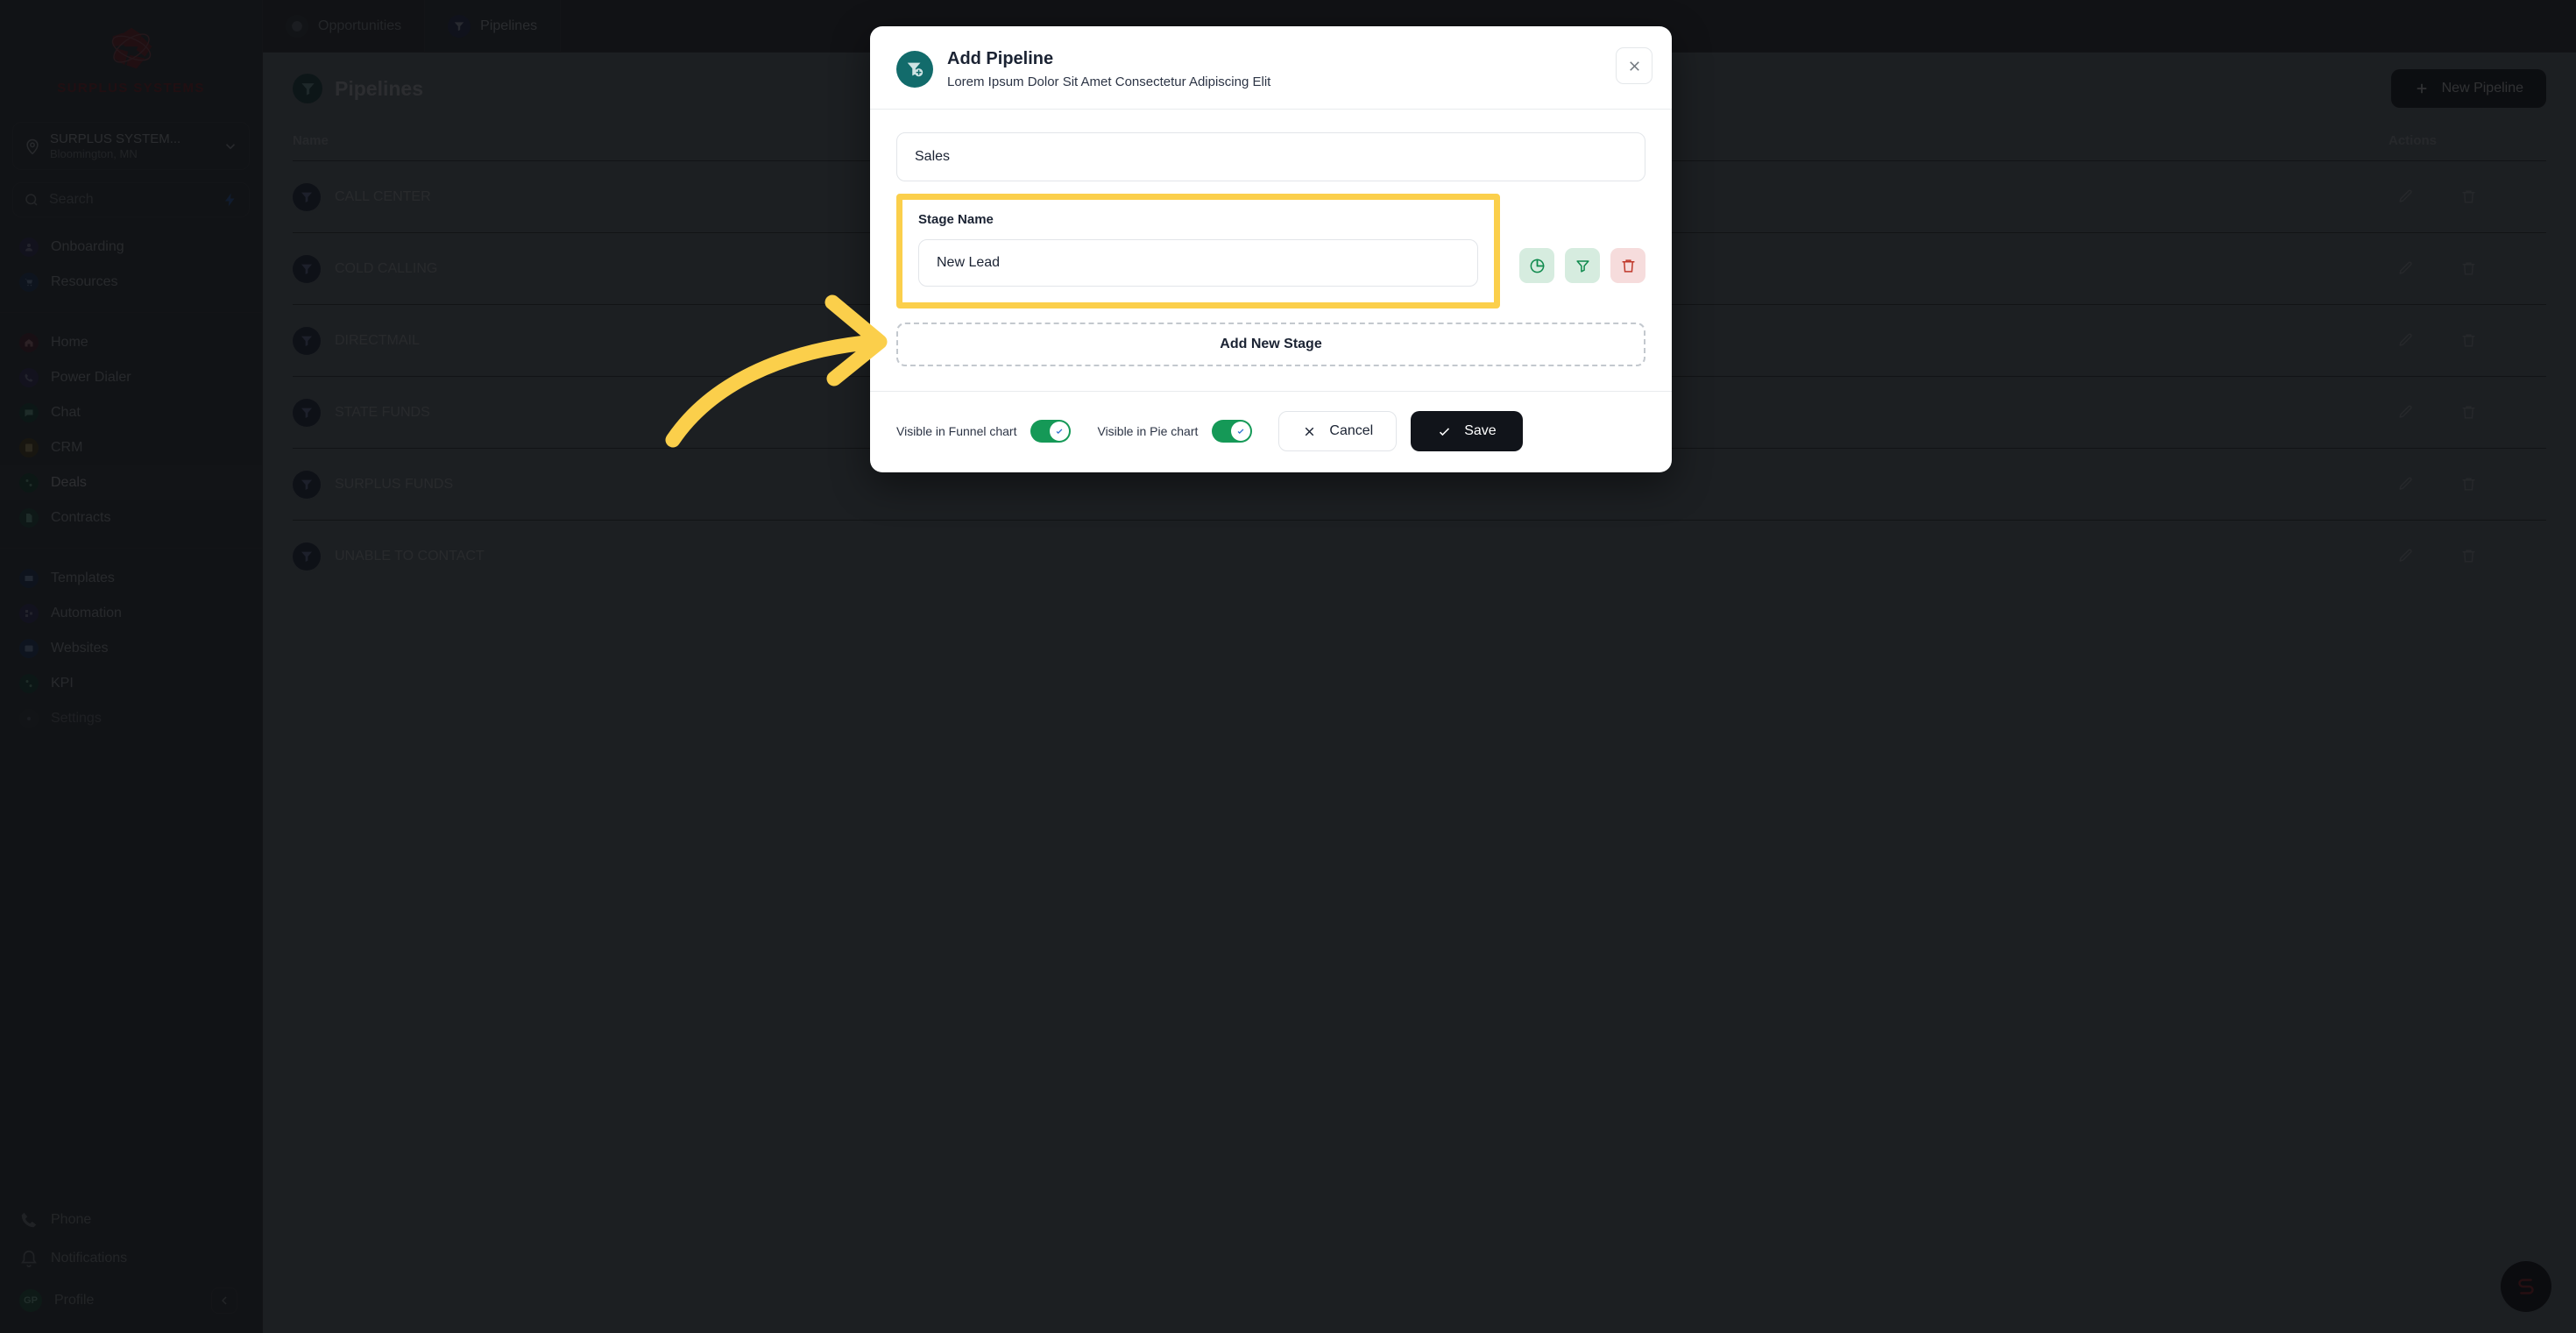  I want to click on delete-stage-button, so click(1627, 265).